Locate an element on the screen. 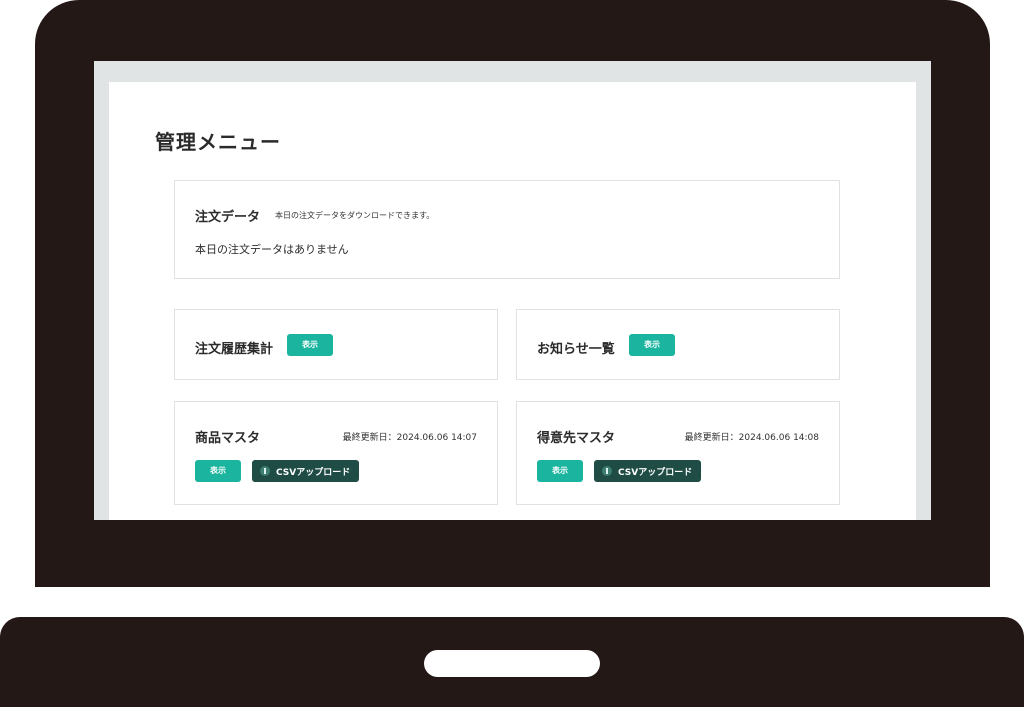 This screenshot has width=1024, height=707. notices-title: お知らせ一覧 is located at coordinates (576, 349).